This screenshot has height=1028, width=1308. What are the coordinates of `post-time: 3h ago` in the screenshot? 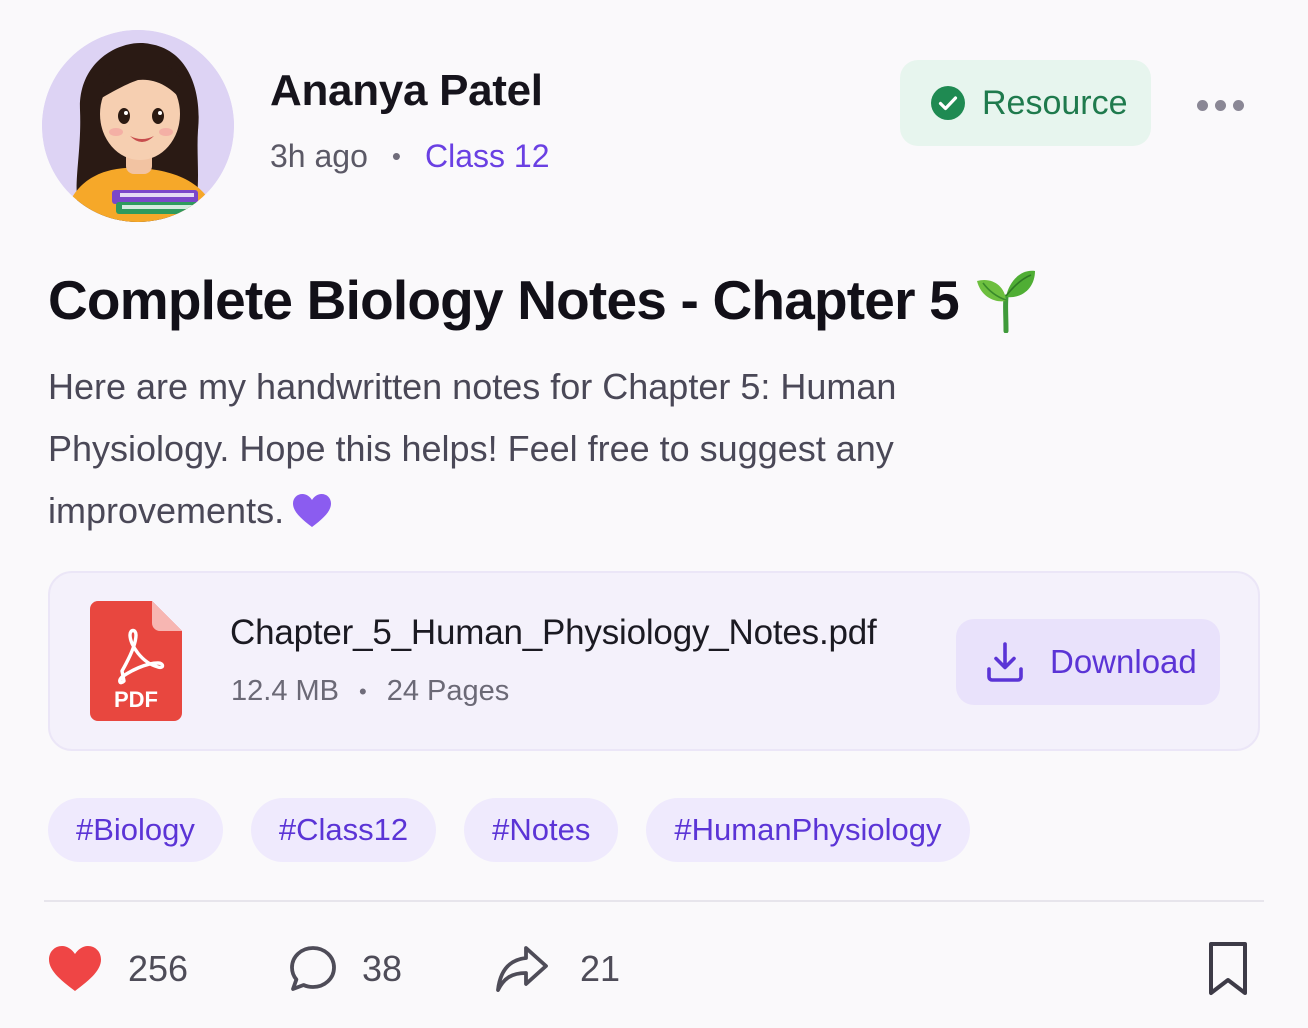 It's located at (319, 155).